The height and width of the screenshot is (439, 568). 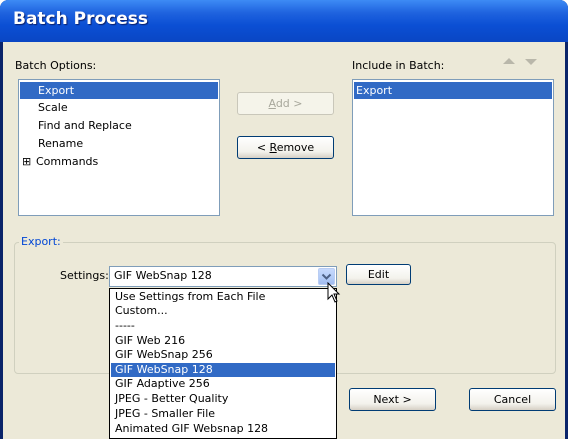 I want to click on list-item-commands: ⊞ Commands, so click(x=119, y=161).